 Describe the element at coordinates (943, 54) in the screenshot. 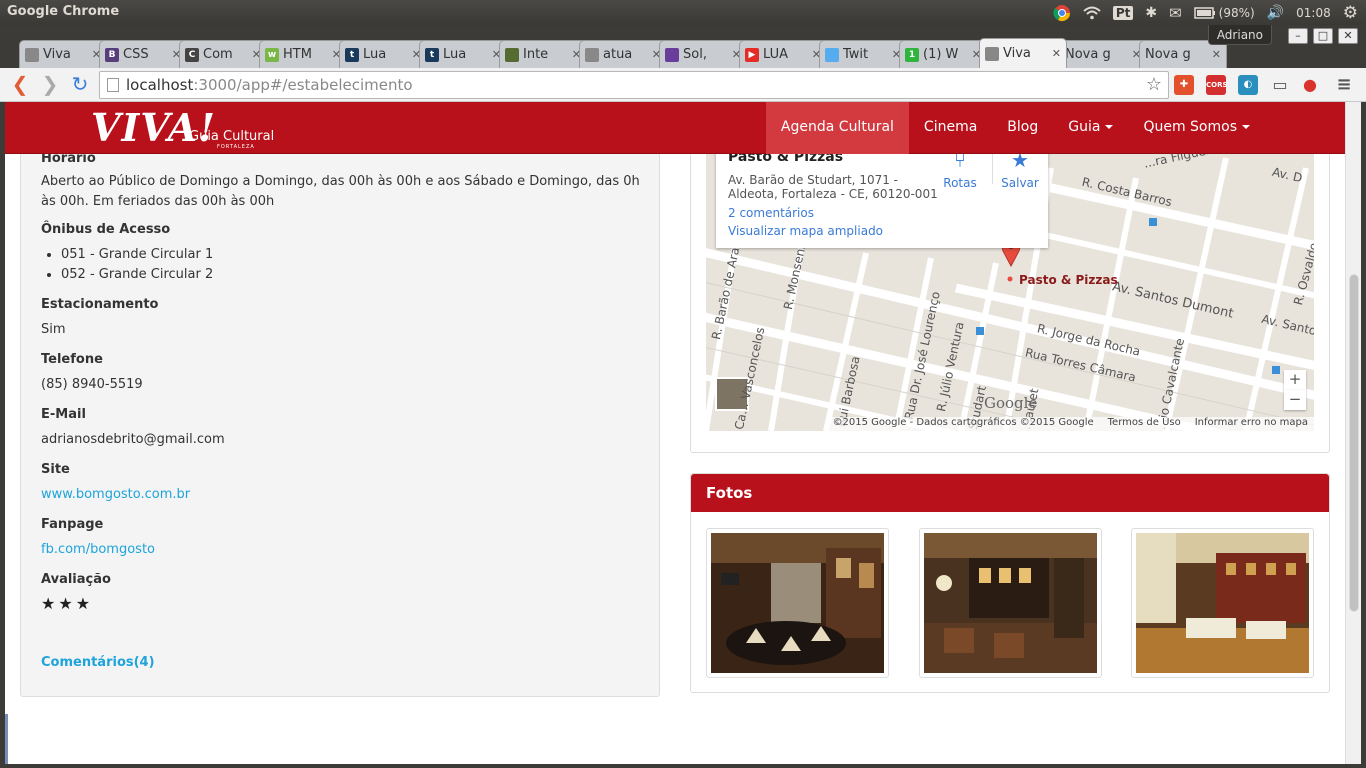

I see `browser-tab: 1 (1) W ✕` at that location.